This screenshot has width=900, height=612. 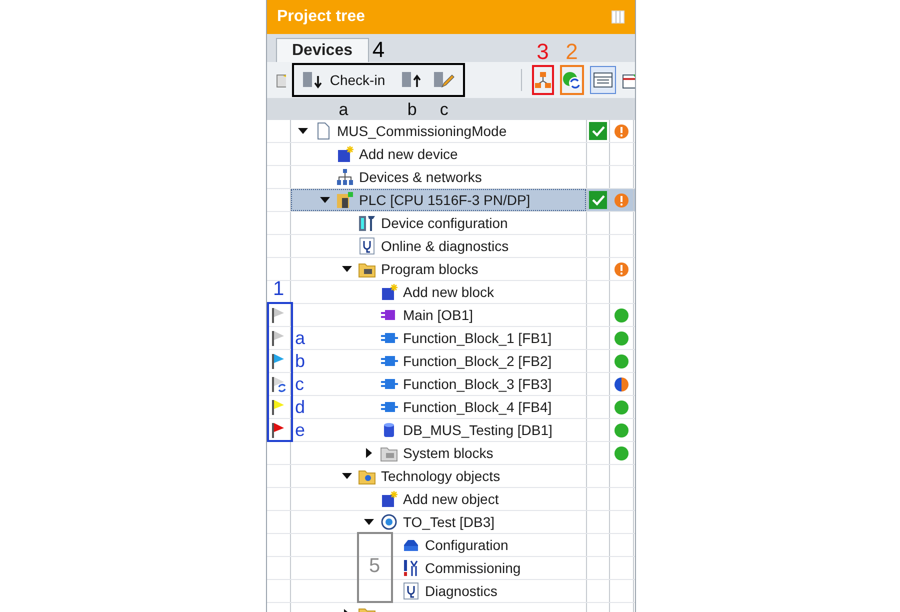 I want to click on tree-row: Add new object, so click(x=451, y=499).